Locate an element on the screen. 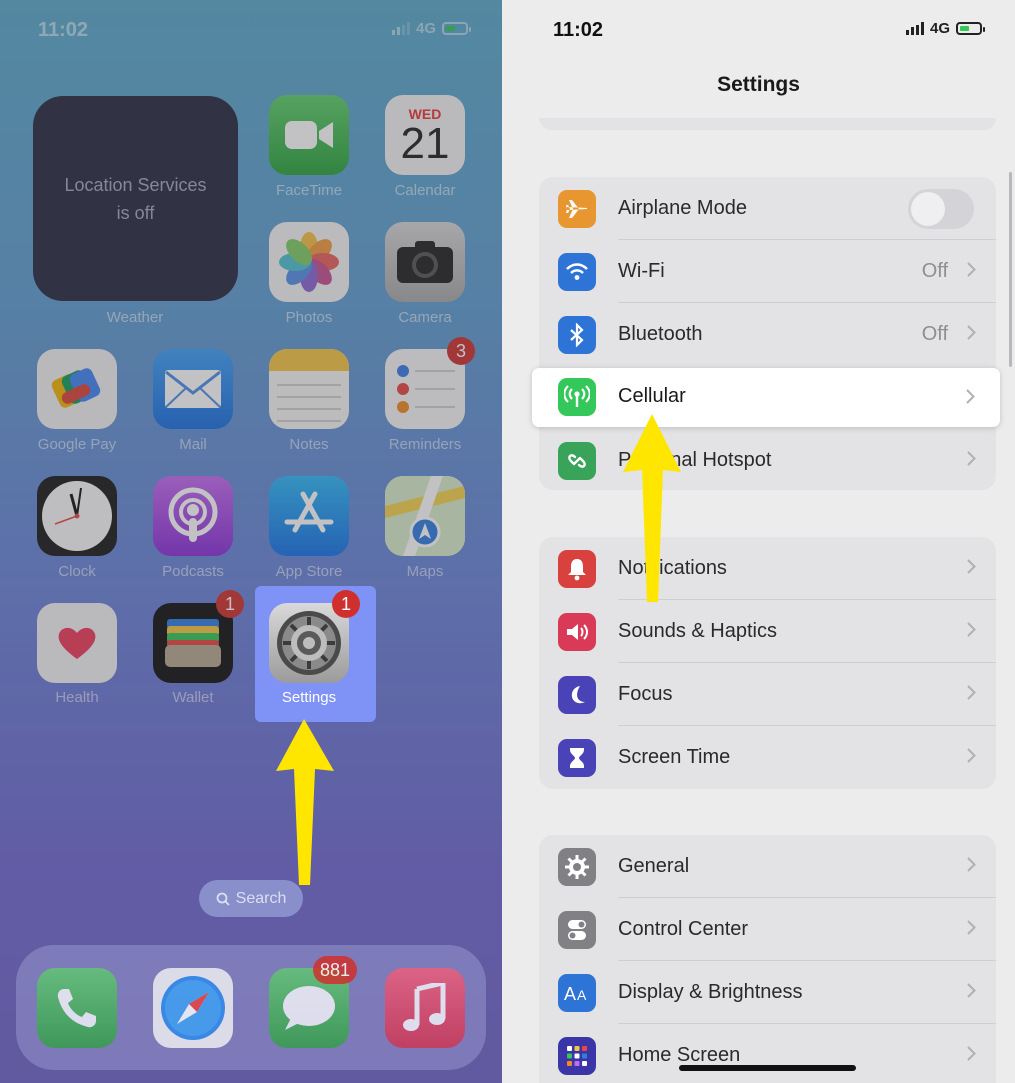 The image size is (1015, 1083). sounds-label: Sounds & Haptics is located at coordinates (697, 631).